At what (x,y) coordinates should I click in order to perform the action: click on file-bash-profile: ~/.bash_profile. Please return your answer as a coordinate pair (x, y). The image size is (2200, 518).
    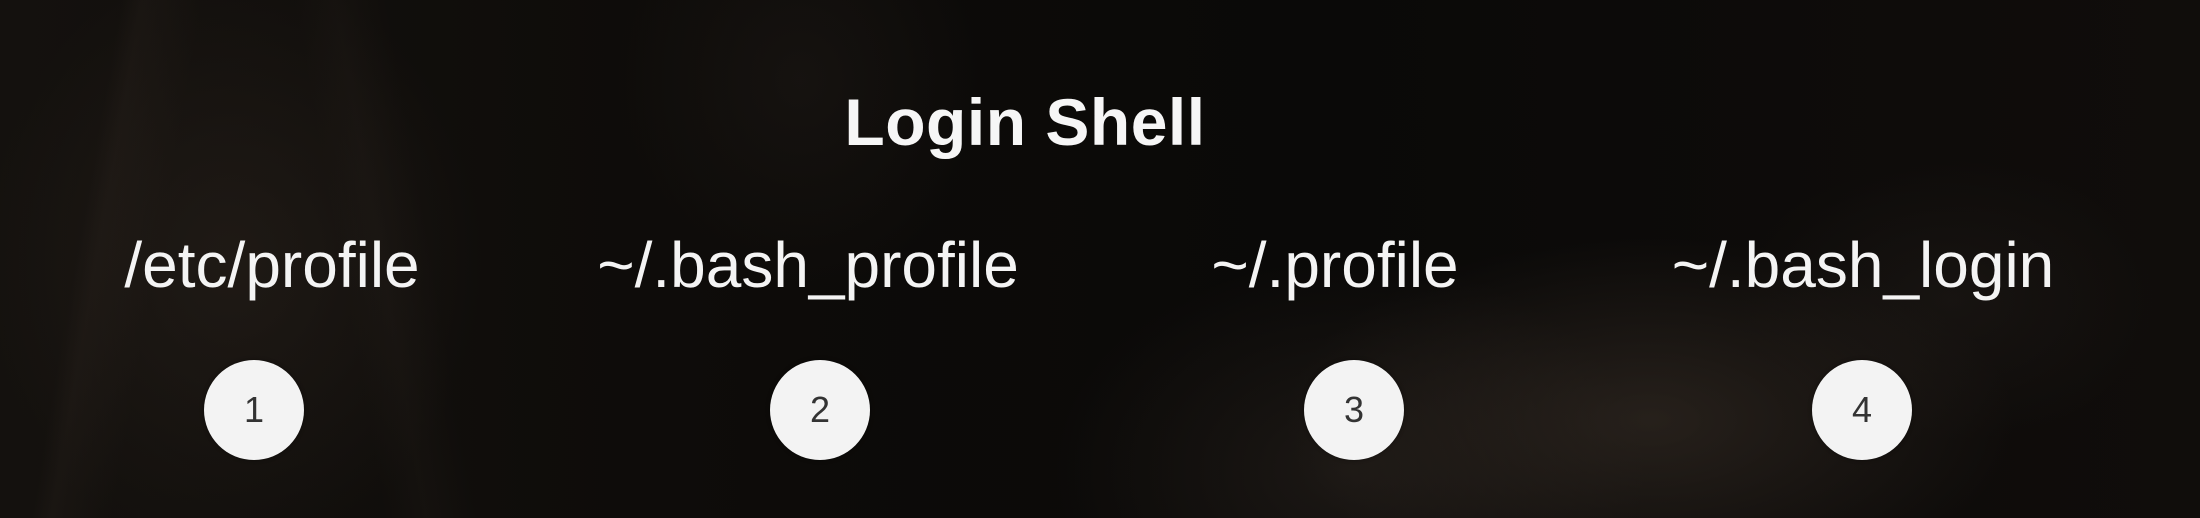
    Looking at the image, I should click on (808, 265).